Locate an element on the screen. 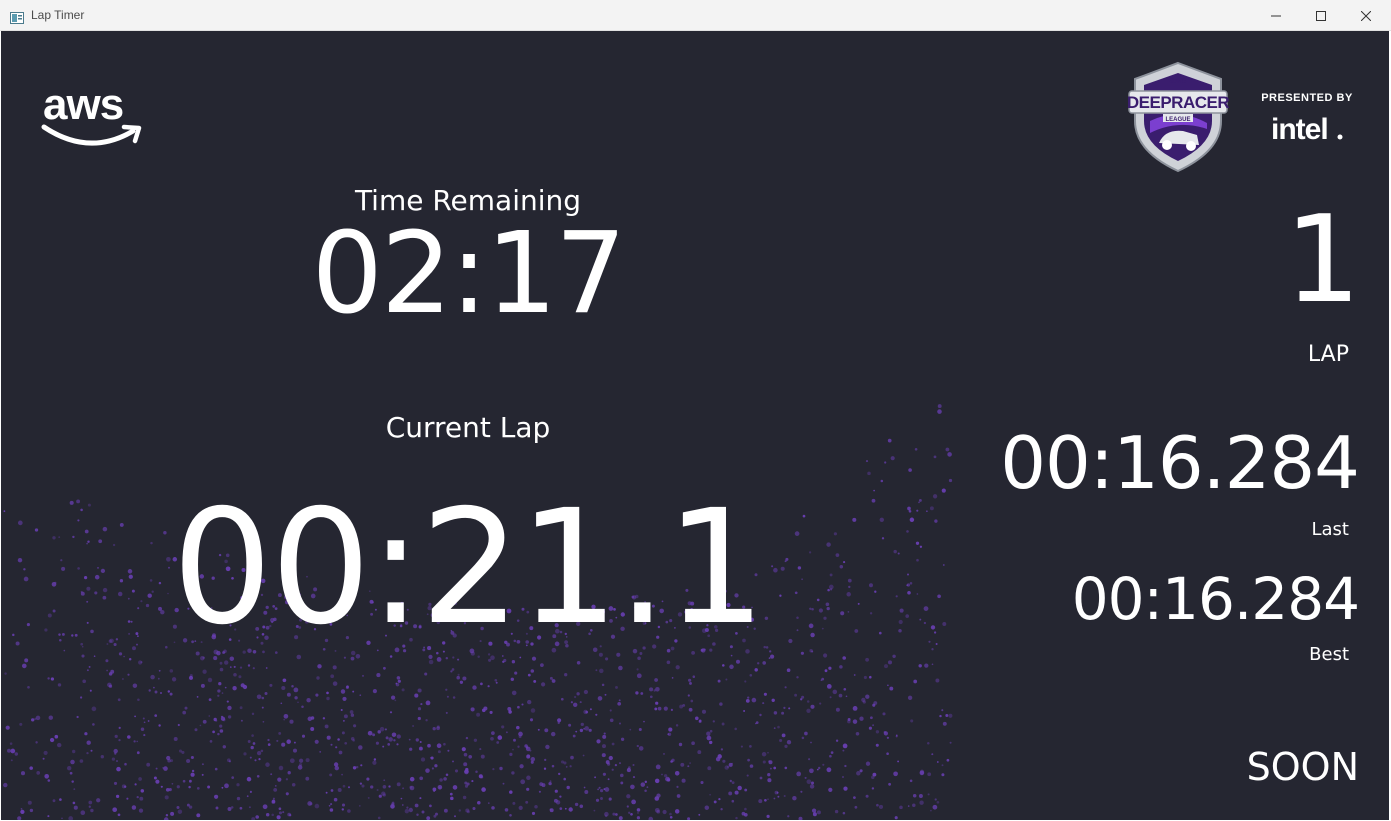  intel-logo: intel is located at coordinates (1307, 129).